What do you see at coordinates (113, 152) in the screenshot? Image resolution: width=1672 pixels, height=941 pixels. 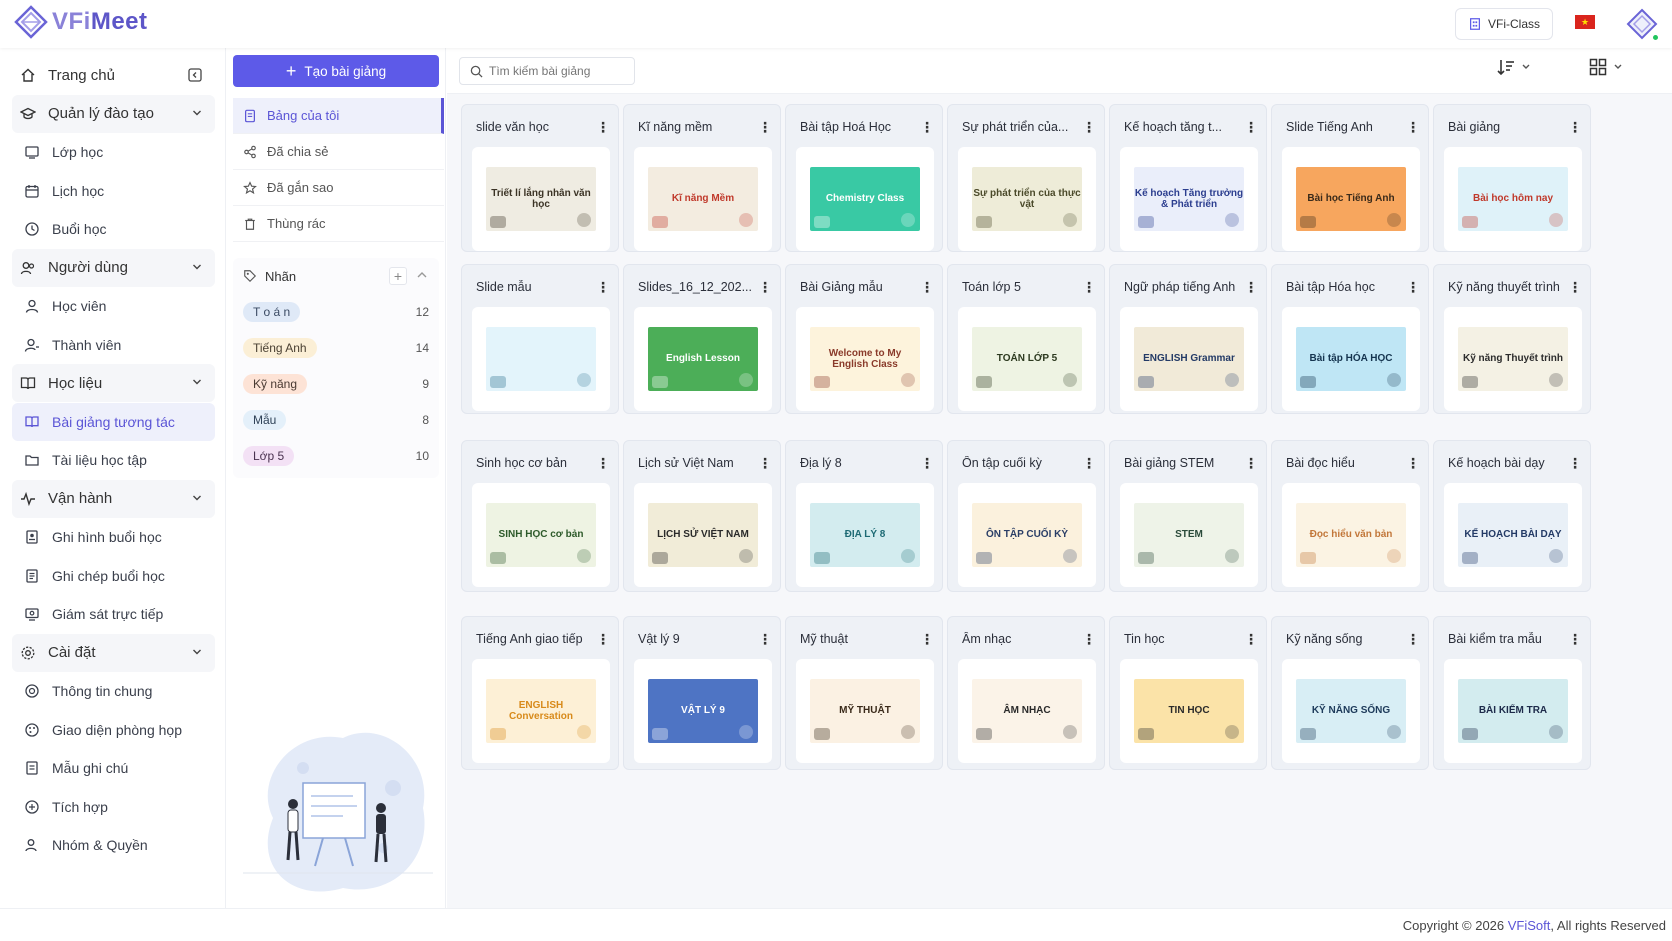 I see `sidebar-item-2: Lớp học` at bounding box center [113, 152].